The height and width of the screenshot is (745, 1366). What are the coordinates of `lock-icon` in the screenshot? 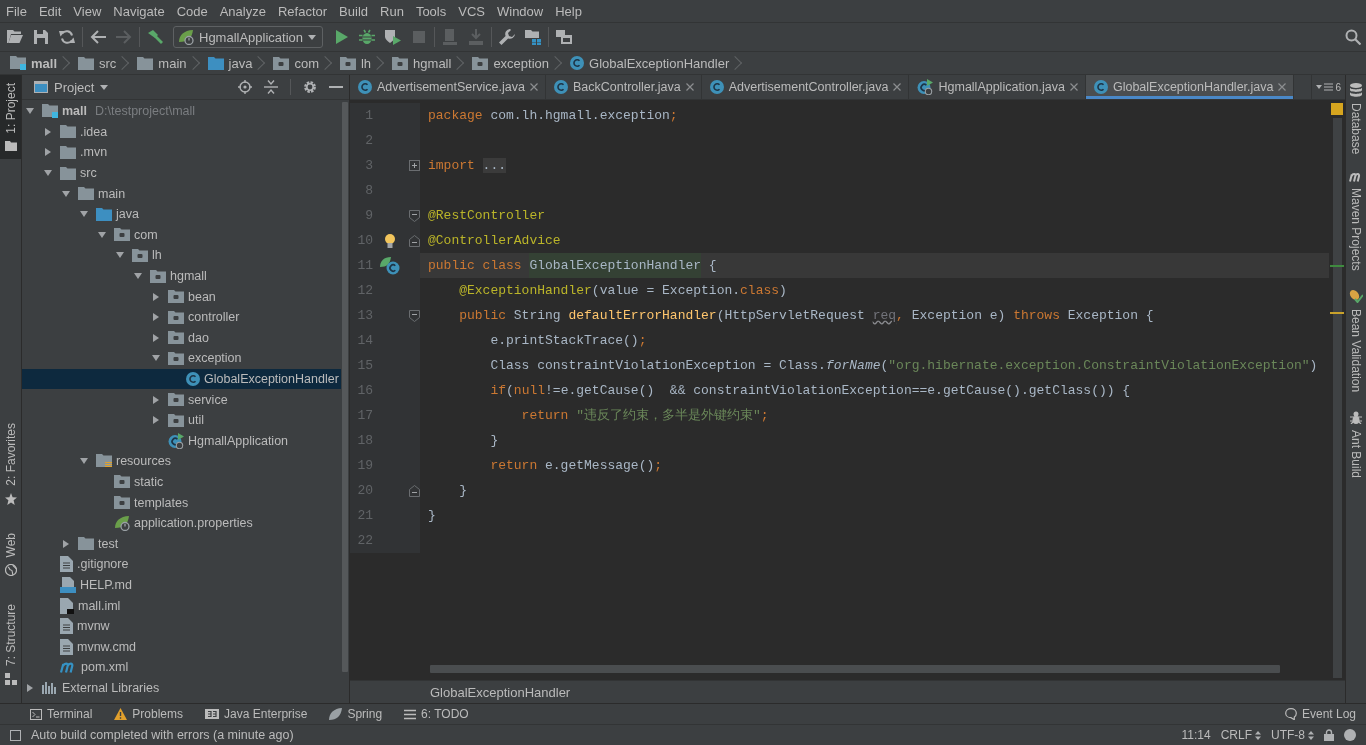 It's located at (1329, 735).